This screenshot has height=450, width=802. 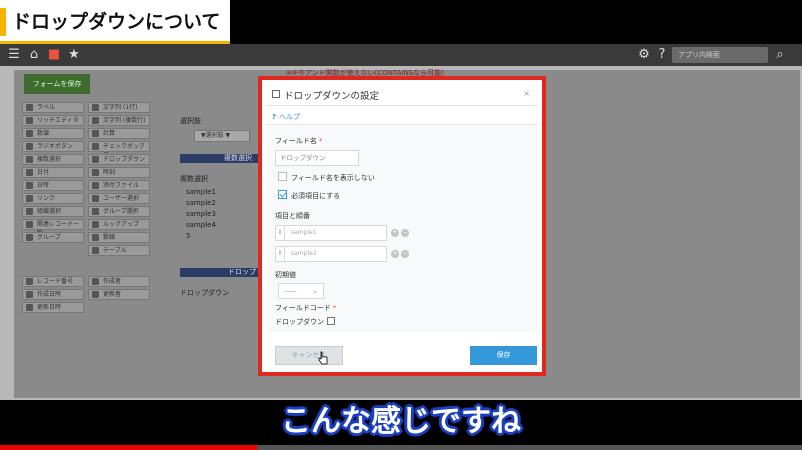 What do you see at coordinates (53, 198) in the screenshot?
I see `palette-item: リンク` at bounding box center [53, 198].